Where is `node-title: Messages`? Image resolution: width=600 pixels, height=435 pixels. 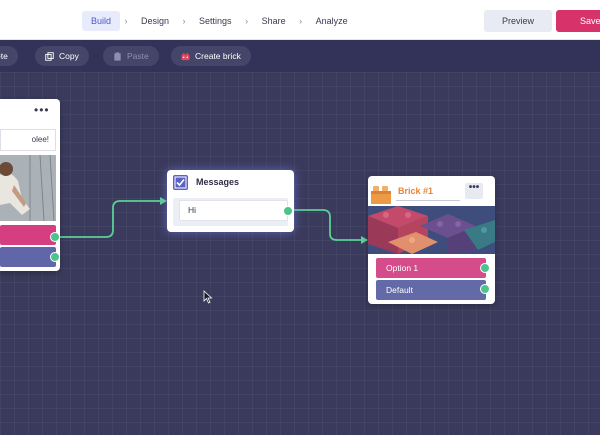
node-title: Messages is located at coordinates (218, 182).